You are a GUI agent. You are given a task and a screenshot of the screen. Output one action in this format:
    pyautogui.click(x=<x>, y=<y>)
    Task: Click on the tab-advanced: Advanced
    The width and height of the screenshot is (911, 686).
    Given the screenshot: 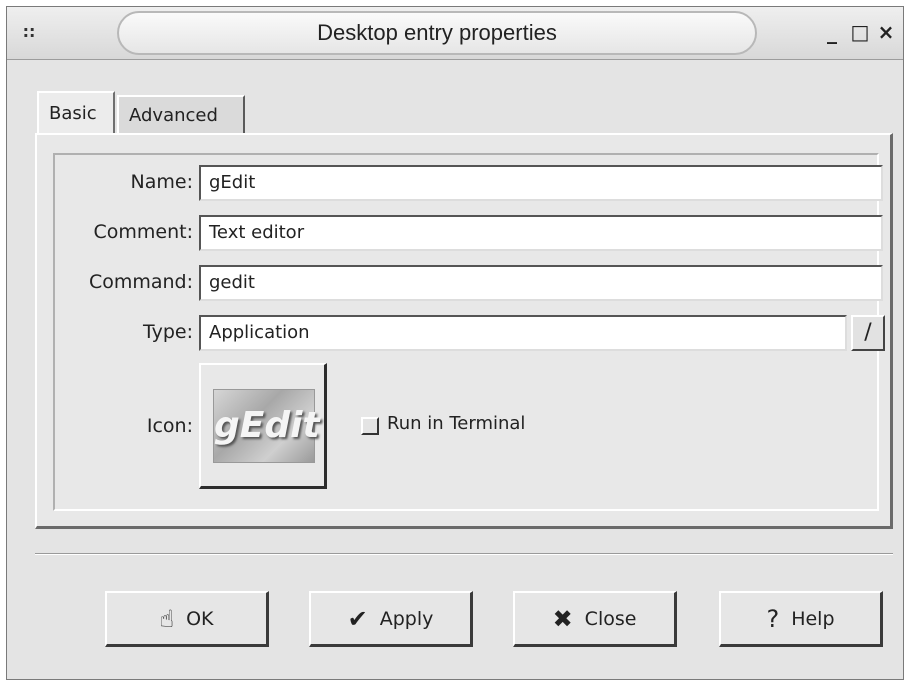 What is the action you would take?
    pyautogui.click(x=181, y=114)
    